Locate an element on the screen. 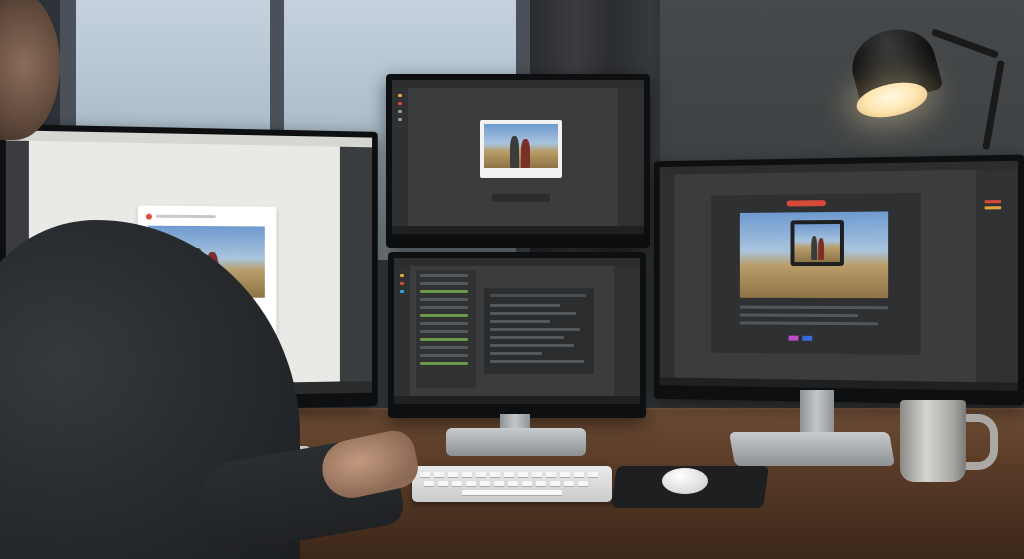  monitor-center-bottom-screen is located at coordinates (517, 331).